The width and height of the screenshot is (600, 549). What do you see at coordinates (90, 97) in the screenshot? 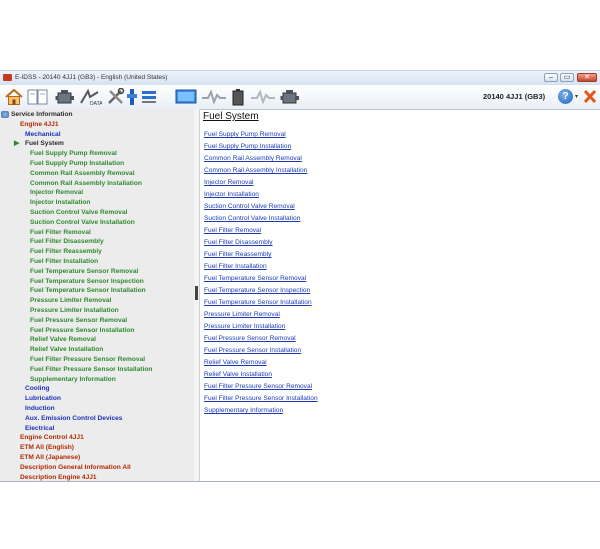
I see `engine-data-icon: DATA` at bounding box center [90, 97].